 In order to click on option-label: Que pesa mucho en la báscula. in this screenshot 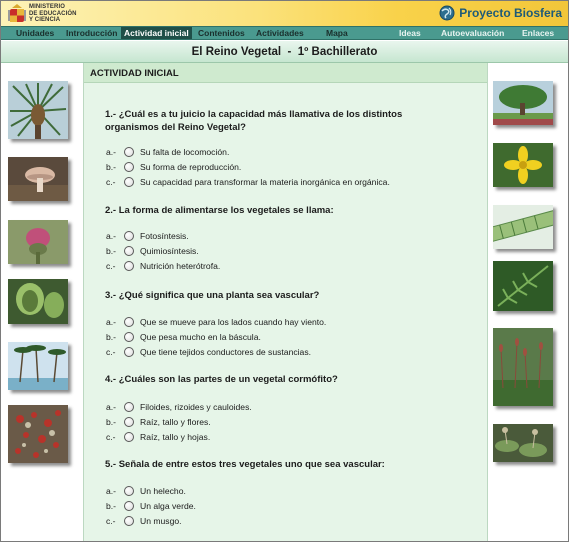, I will do `click(200, 337)`.